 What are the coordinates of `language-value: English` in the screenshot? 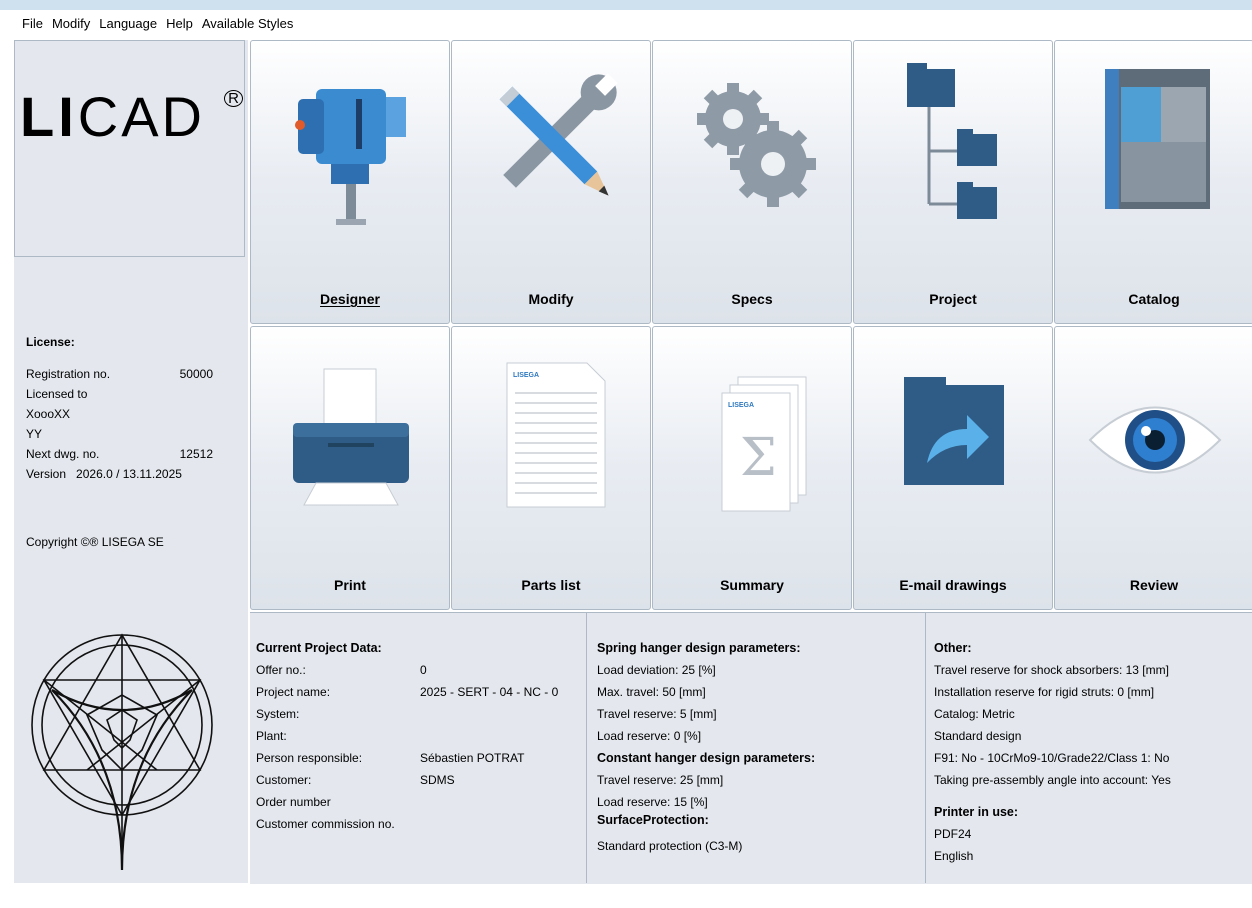 It's located at (954, 856).